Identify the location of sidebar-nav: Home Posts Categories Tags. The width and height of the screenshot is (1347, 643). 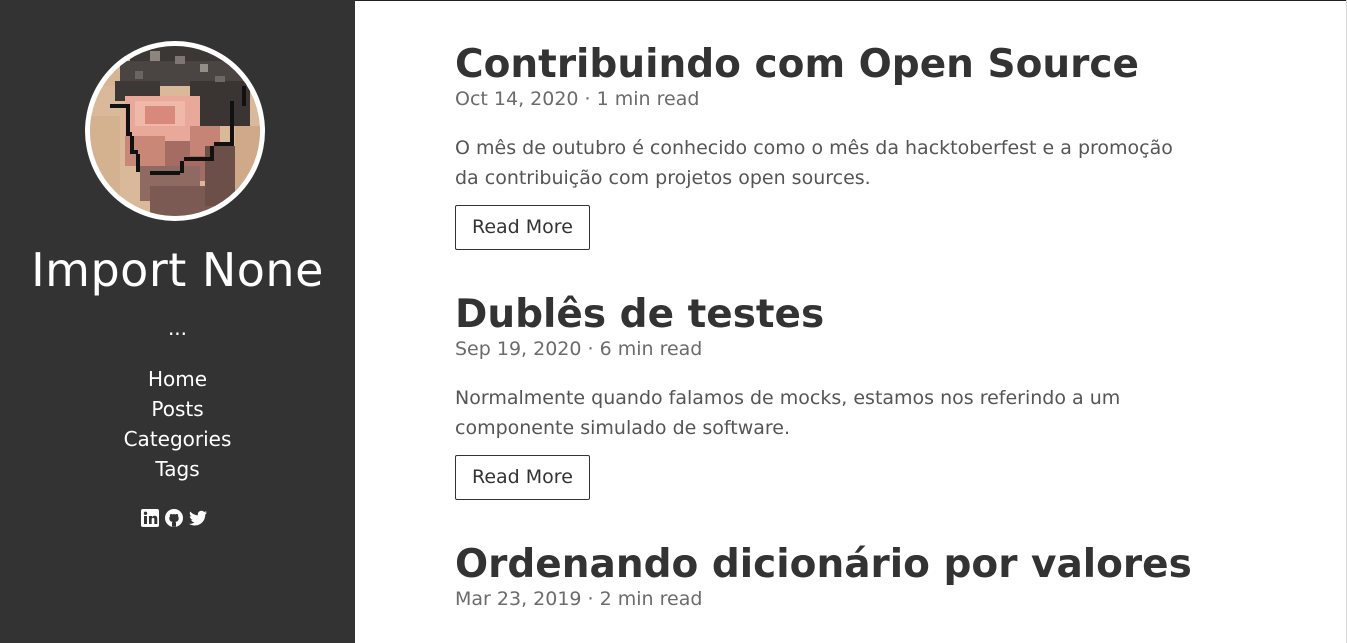
(177, 424).